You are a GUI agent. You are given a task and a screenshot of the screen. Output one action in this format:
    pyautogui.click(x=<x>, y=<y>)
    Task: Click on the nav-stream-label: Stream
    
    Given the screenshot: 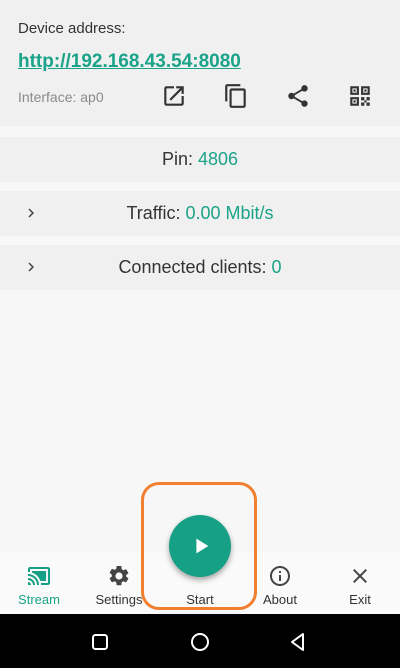 What is the action you would take?
    pyautogui.click(x=39, y=599)
    